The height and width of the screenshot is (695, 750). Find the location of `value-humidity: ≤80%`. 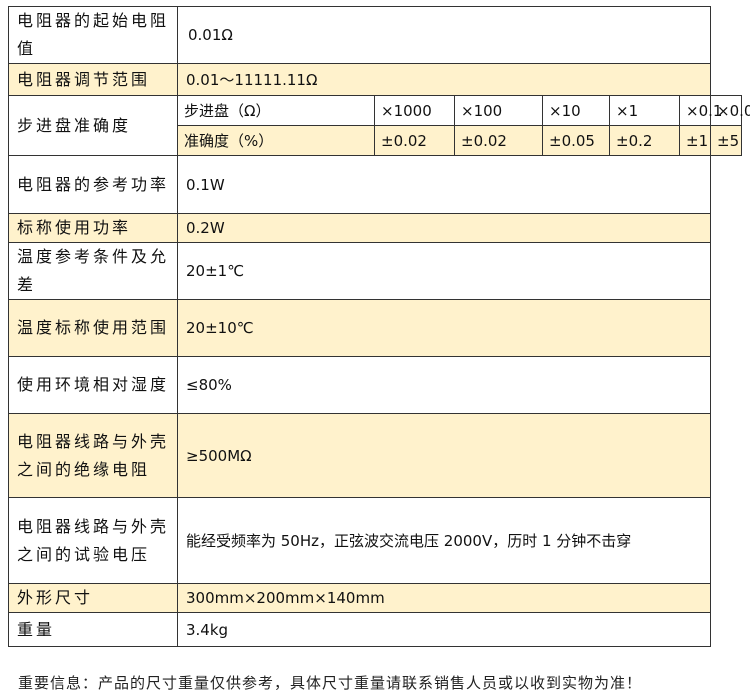

value-humidity: ≤80% is located at coordinates (444, 385).